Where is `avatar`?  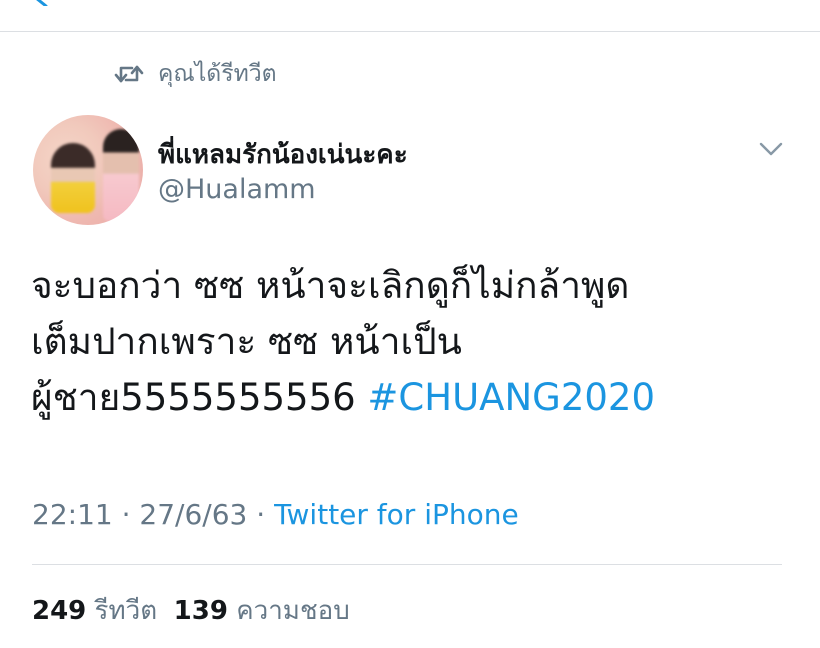 avatar is located at coordinates (88, 170).